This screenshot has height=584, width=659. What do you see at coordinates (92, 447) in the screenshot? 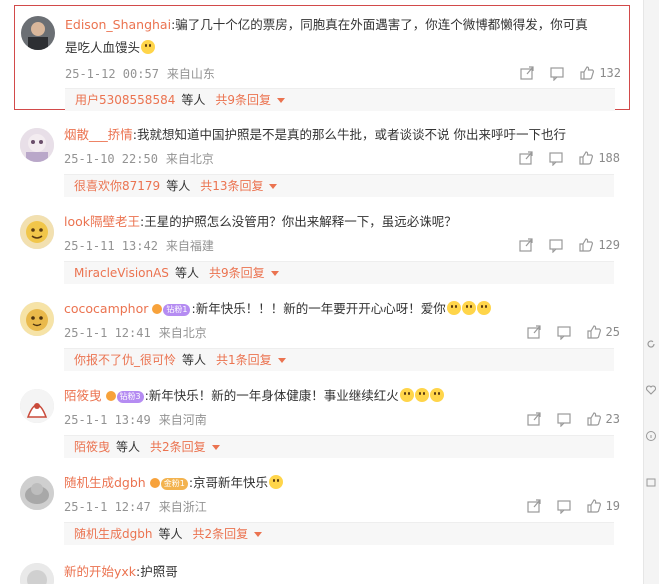
I see `reply-username: 陌筱曳` at bounding box center [92, 447].